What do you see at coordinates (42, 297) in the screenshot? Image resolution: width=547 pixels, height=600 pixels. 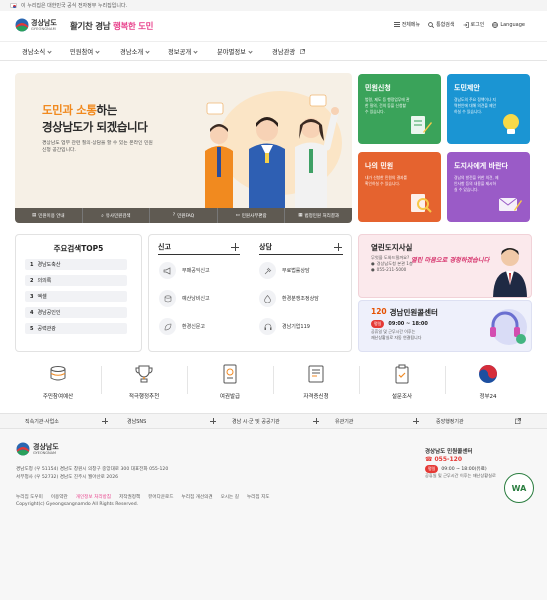 I see `keyword-text: 엑셀` at bounding box center [42, 297].